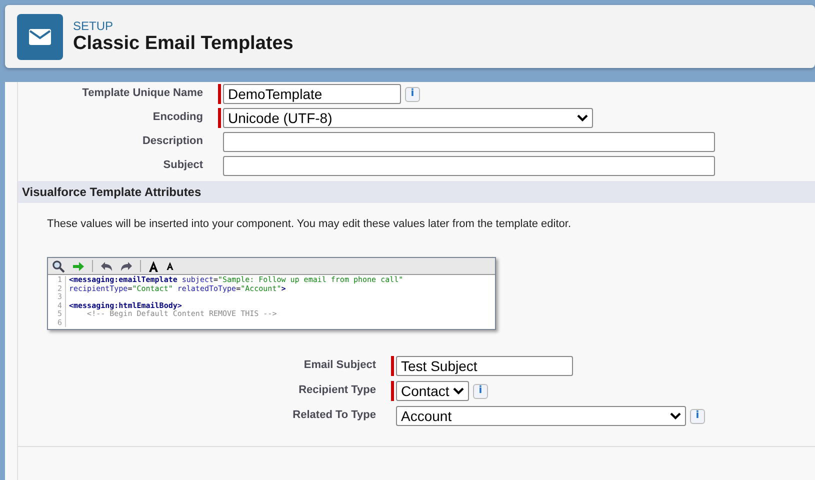 Image resolution: width=815 pixels, height=480 pixels. Describe the element at coordinates (93, 25) in the screenshot. I see `breadcrumb: SETUP` at that location.